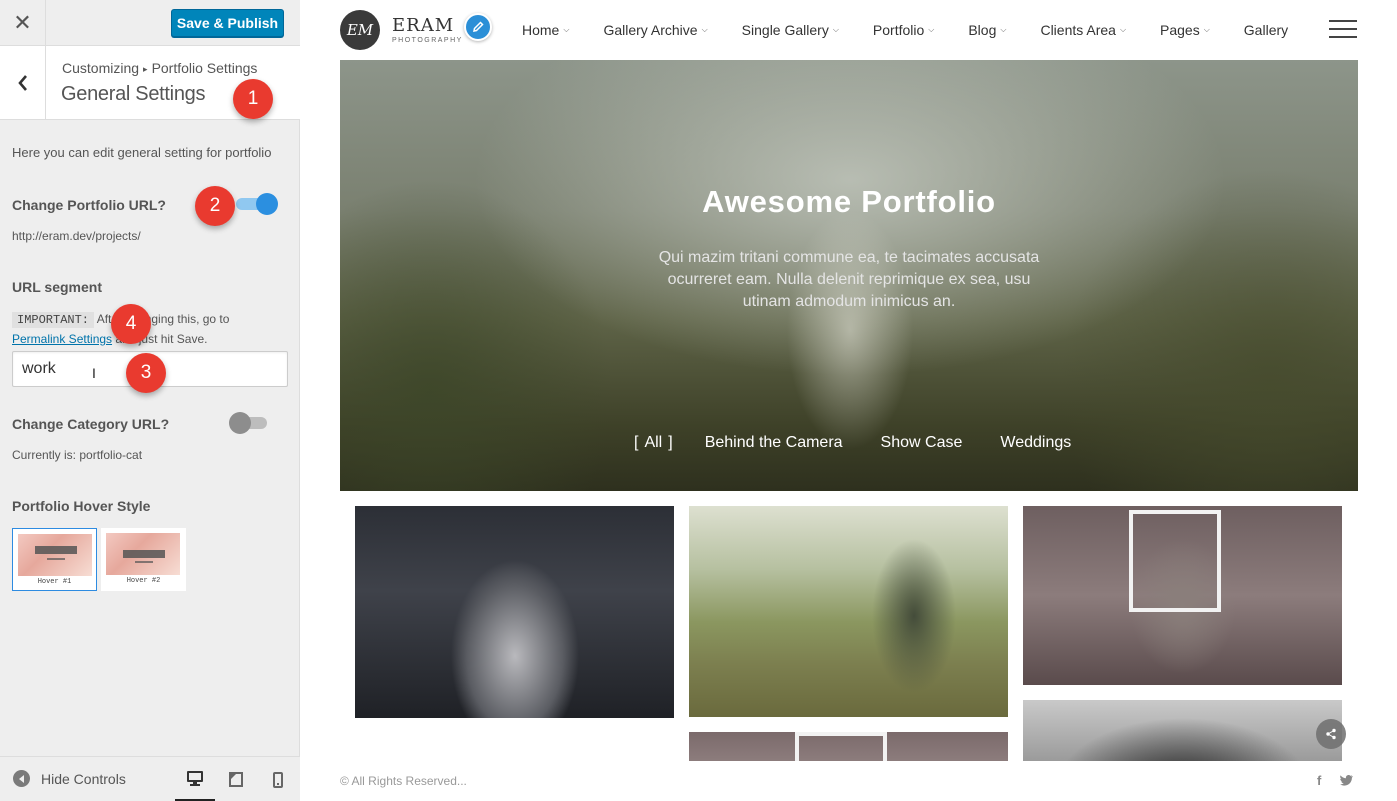  I want to click on breadcrumb-parent: Portfolio Settings, so click(204, 68).